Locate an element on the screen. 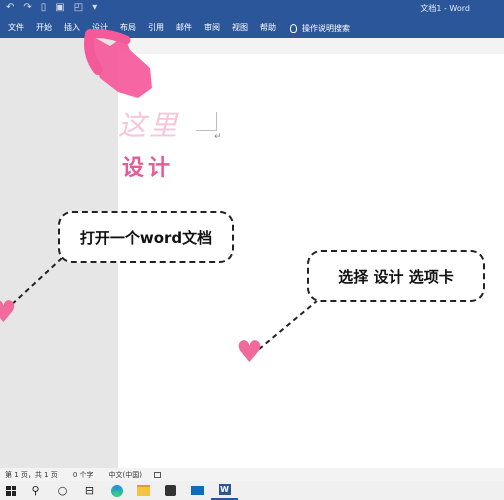 The image size is (504, 500). edge-icon is located at coordinates (116, 490).